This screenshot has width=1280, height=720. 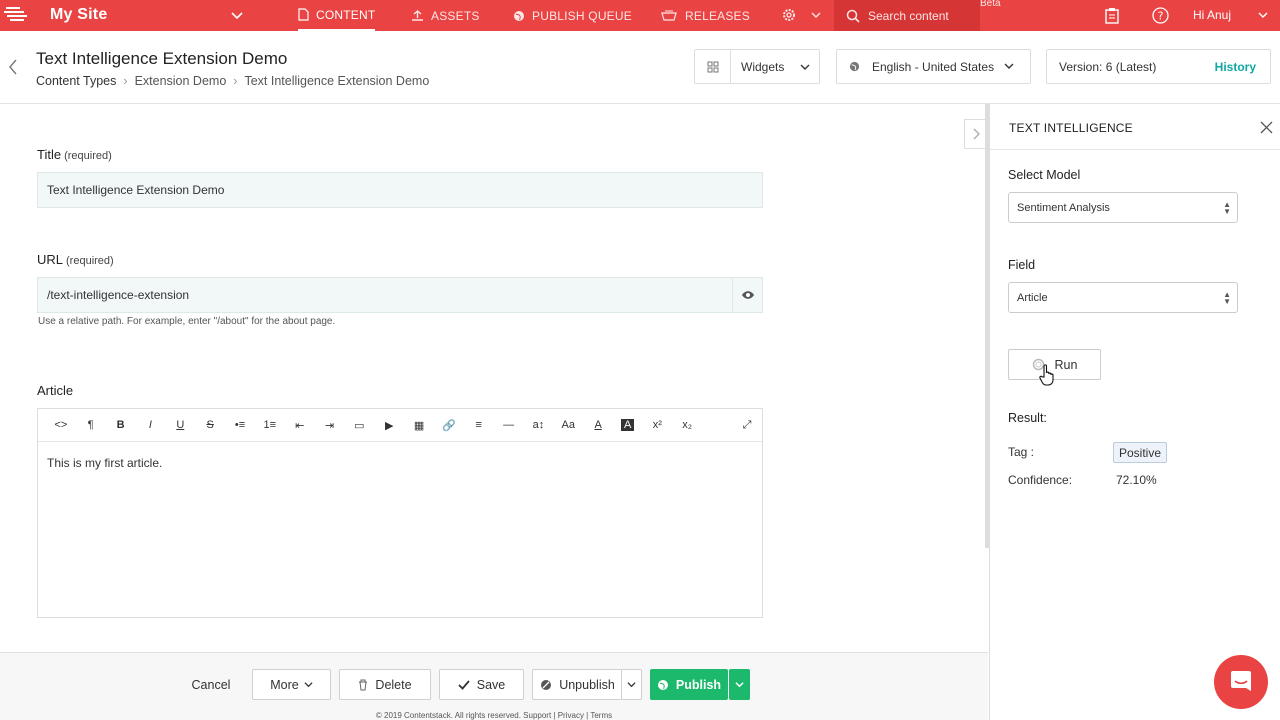 What do you see at coordinates (400, 463) in the screenshot?
I see `editor-content: This is my first article.` at bounding box center [400, 463].